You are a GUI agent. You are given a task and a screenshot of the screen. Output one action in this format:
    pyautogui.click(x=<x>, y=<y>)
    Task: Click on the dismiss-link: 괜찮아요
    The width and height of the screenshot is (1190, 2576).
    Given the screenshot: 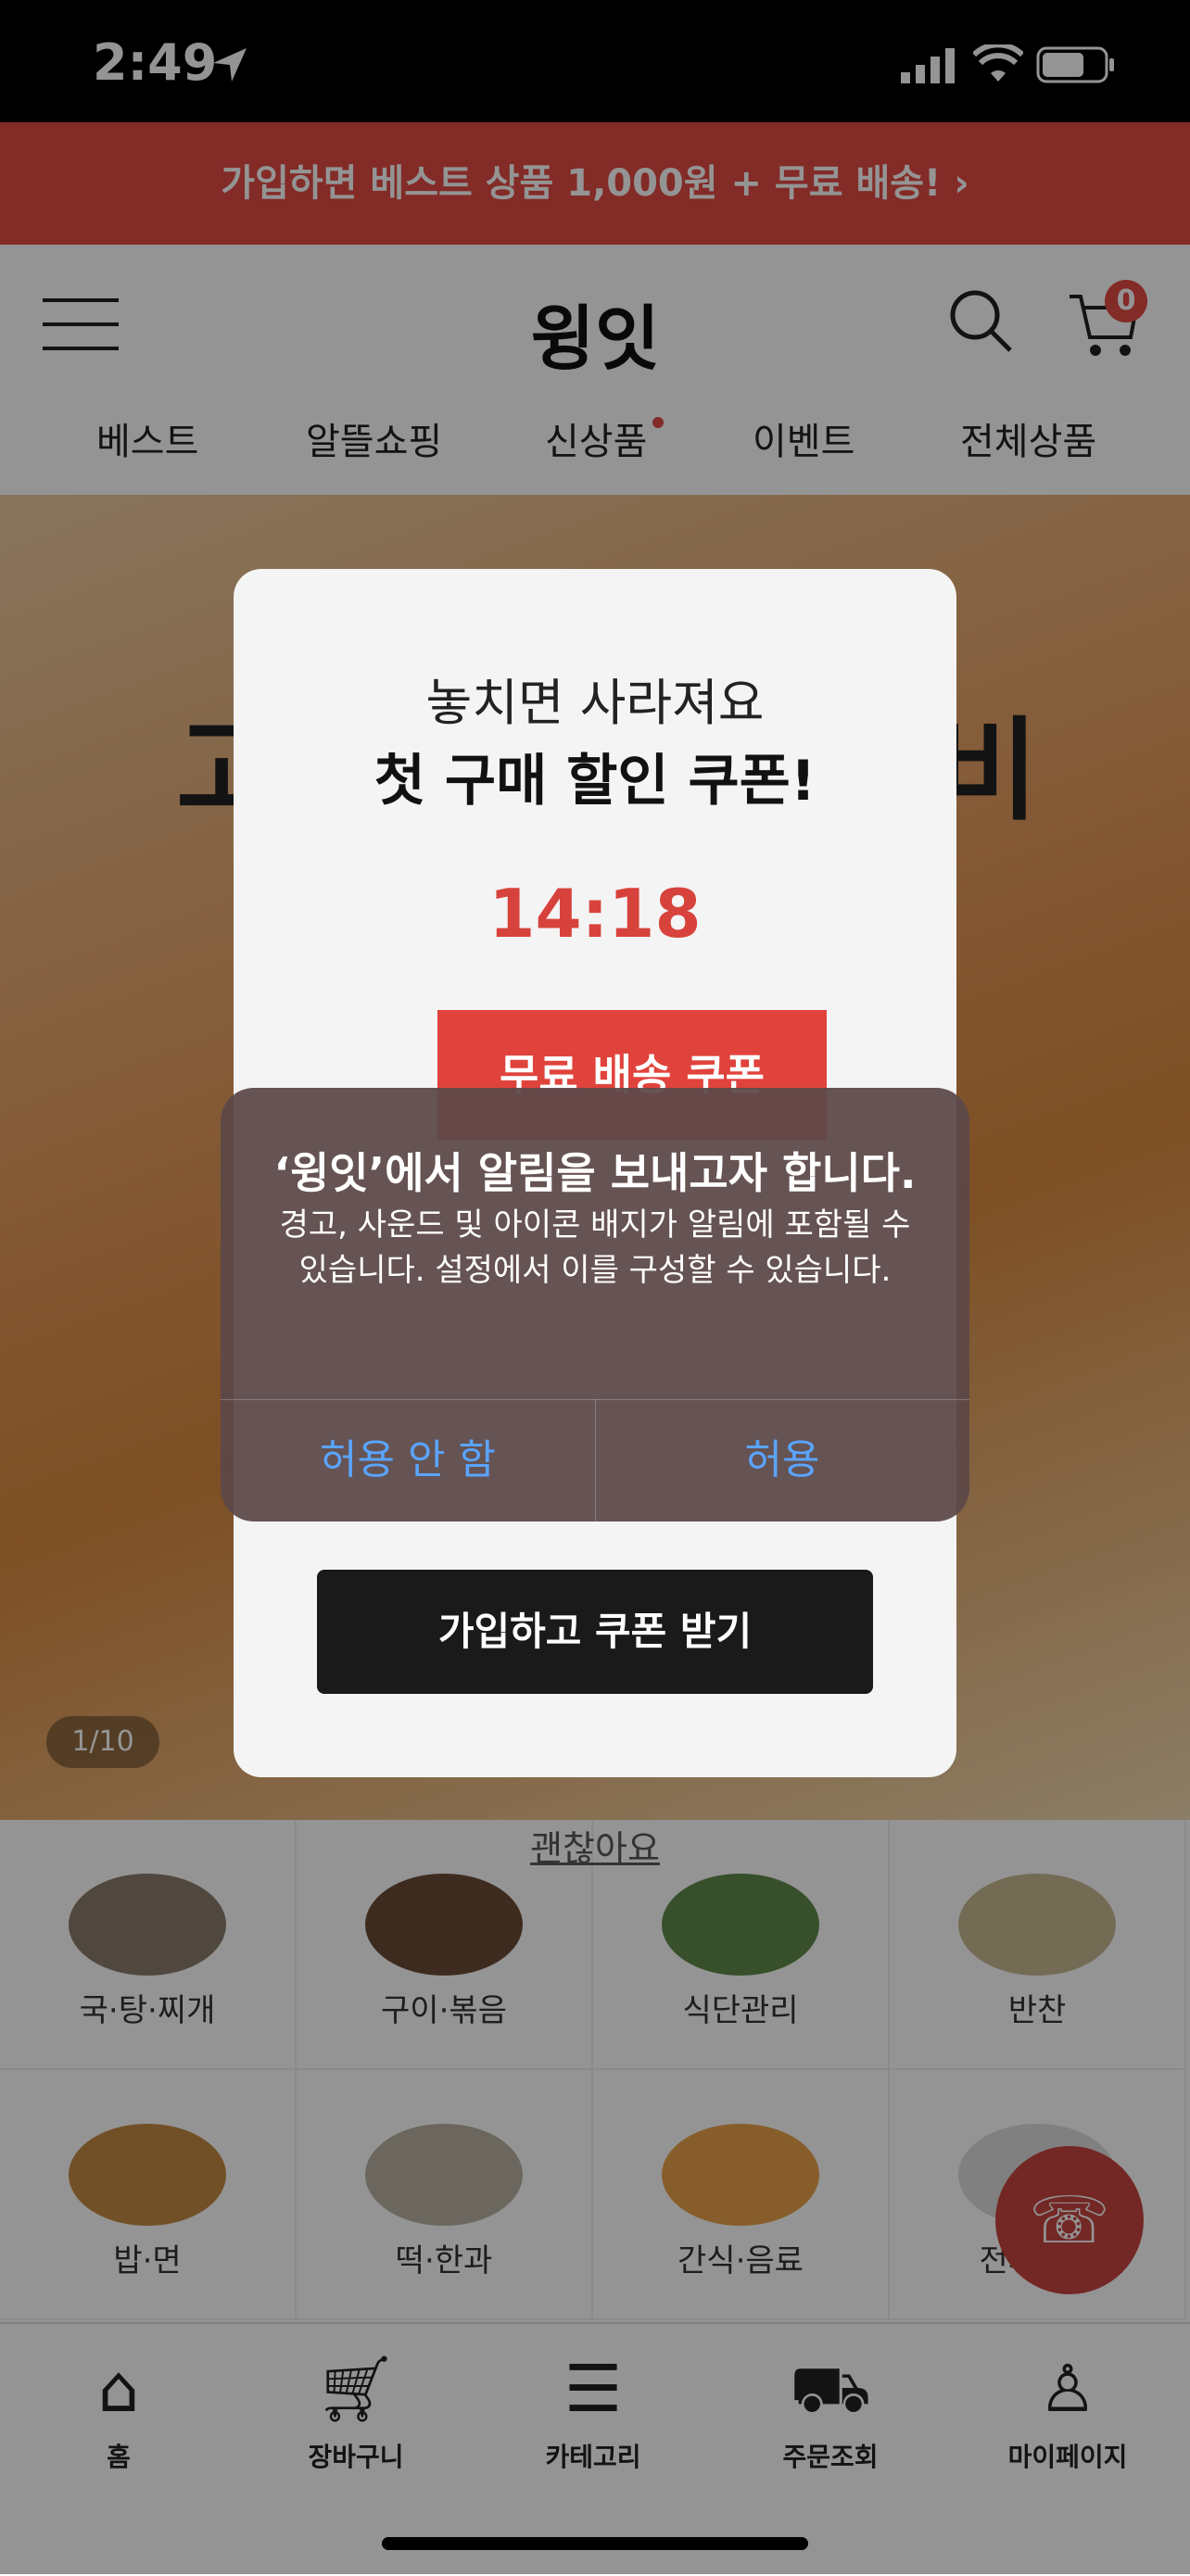 What is the action you would take?
    pyautogui.click(x=595, y=1845)
    